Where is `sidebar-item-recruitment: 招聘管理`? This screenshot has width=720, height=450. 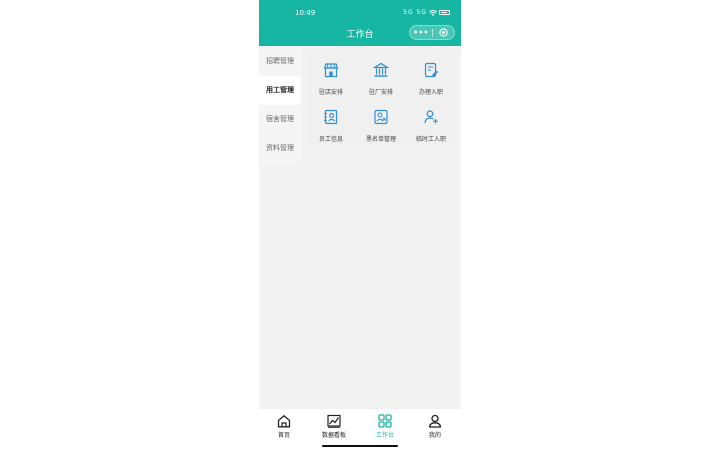
sidebar-item-recruitment: 招聘管理 is located at coordinates (280, 61).